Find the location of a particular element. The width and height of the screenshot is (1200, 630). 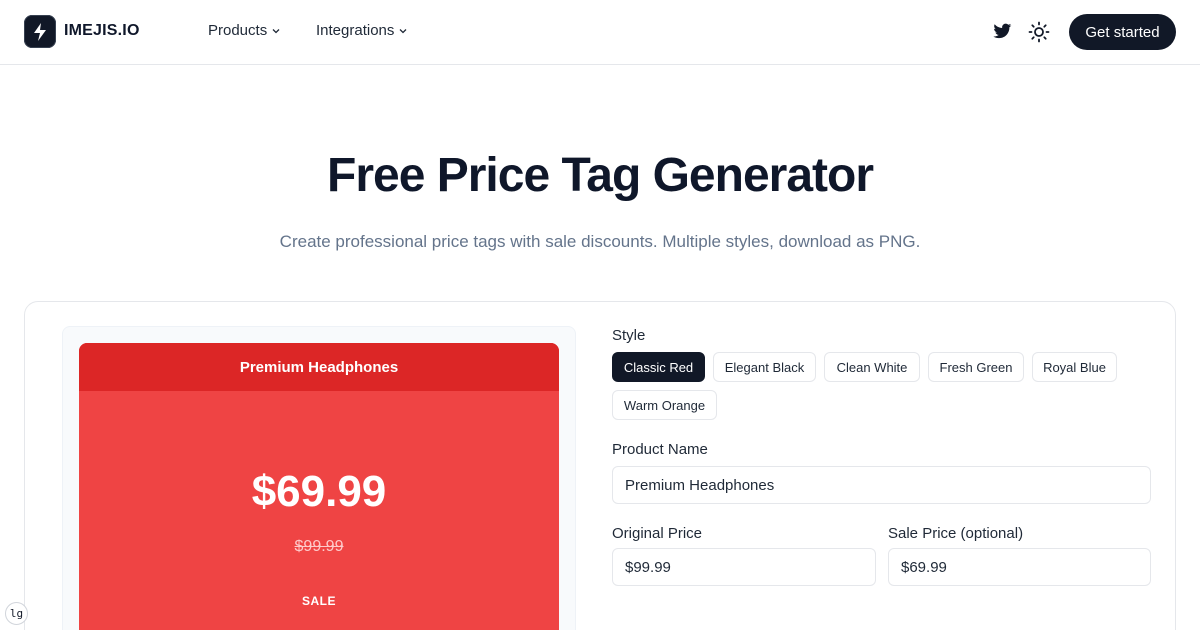

page-title: Free Price Tag Generator is located at coordinates (600, 175).